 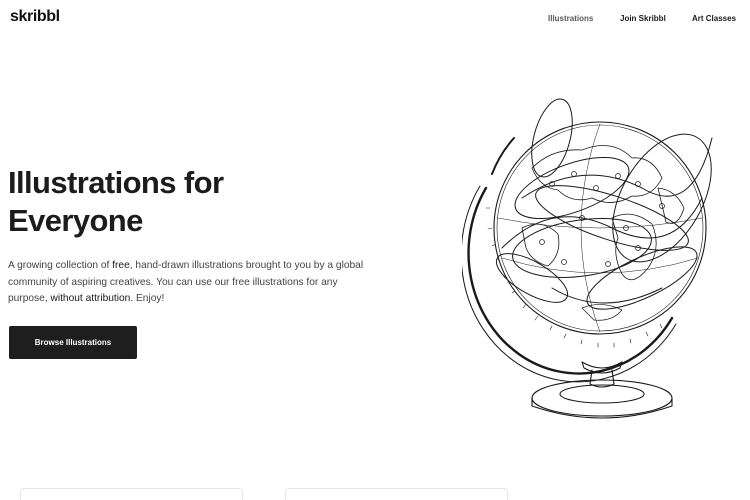 I want to click on browse-illustrations-button: Browse Illustrations, so click(x=73, y=342).